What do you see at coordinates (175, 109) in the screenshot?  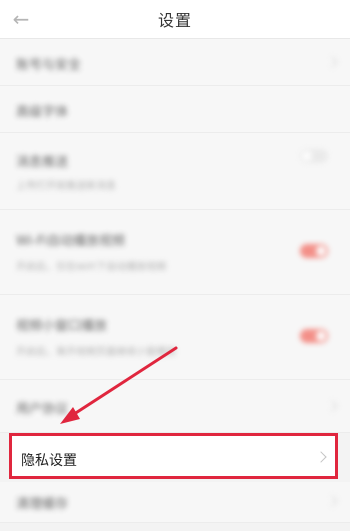 I see `settings-row-font: 高级字体` at bounding box center [175, 109].